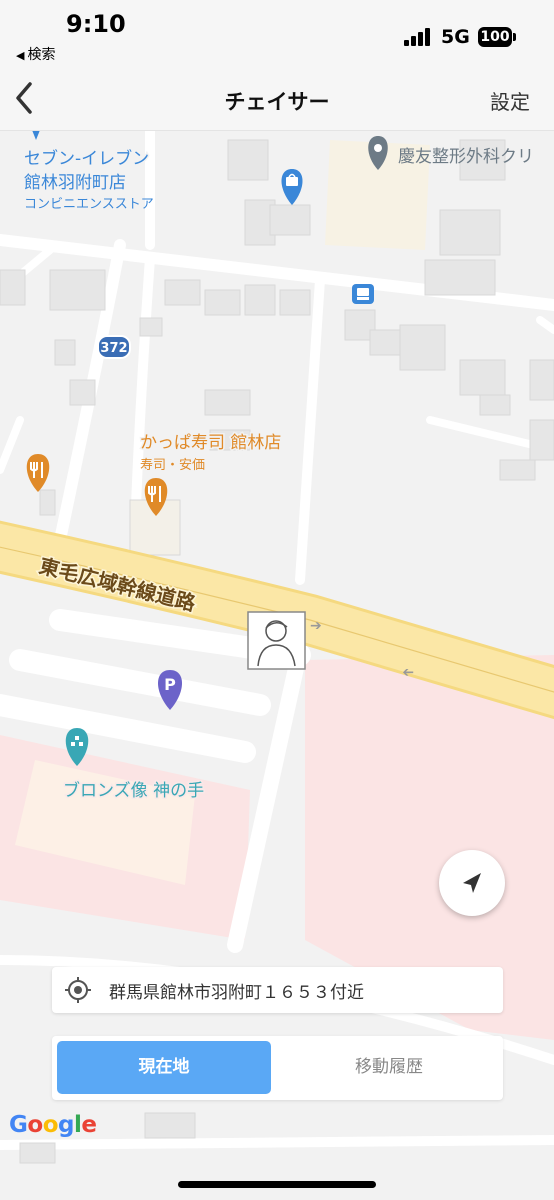  I want to click on parking-label: P, so click(170, 684).